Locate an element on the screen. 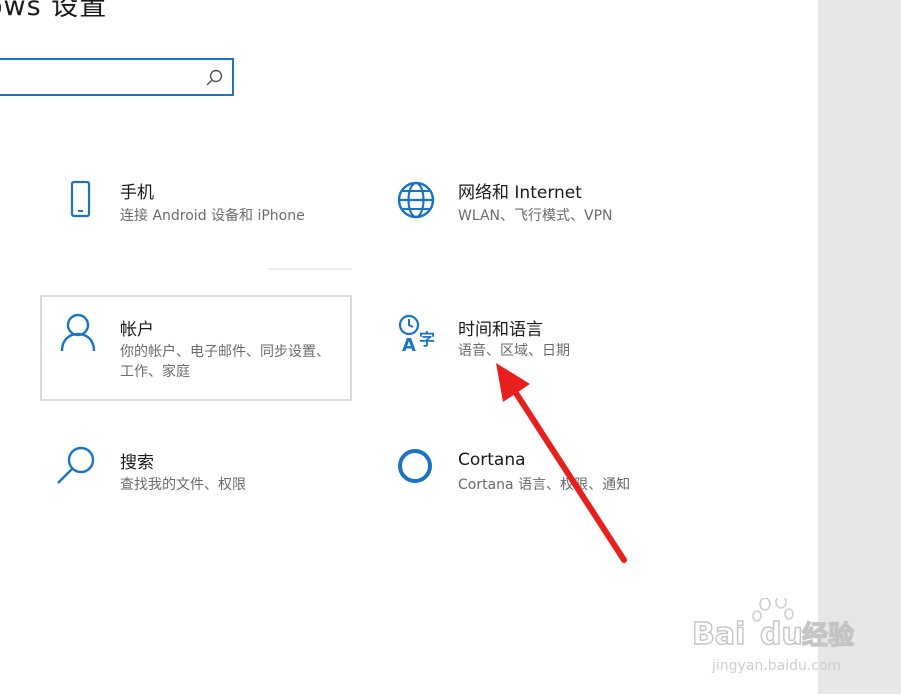 The width and height of the screenshot is (901, 694). search-icon is located at coordinates (214, 78).